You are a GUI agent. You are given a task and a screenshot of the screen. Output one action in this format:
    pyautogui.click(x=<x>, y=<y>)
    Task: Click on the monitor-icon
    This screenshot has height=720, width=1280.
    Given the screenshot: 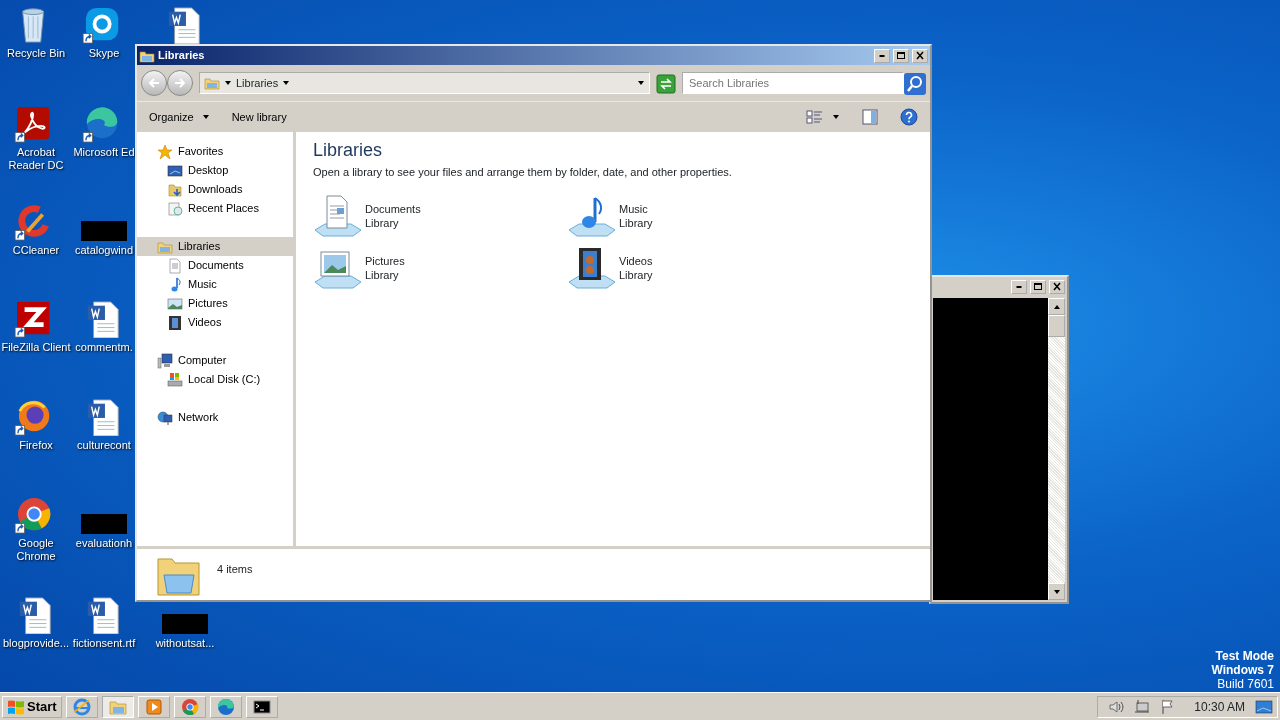 What is the action you would take?
    pyautogui.click(x=175, y=170)
    